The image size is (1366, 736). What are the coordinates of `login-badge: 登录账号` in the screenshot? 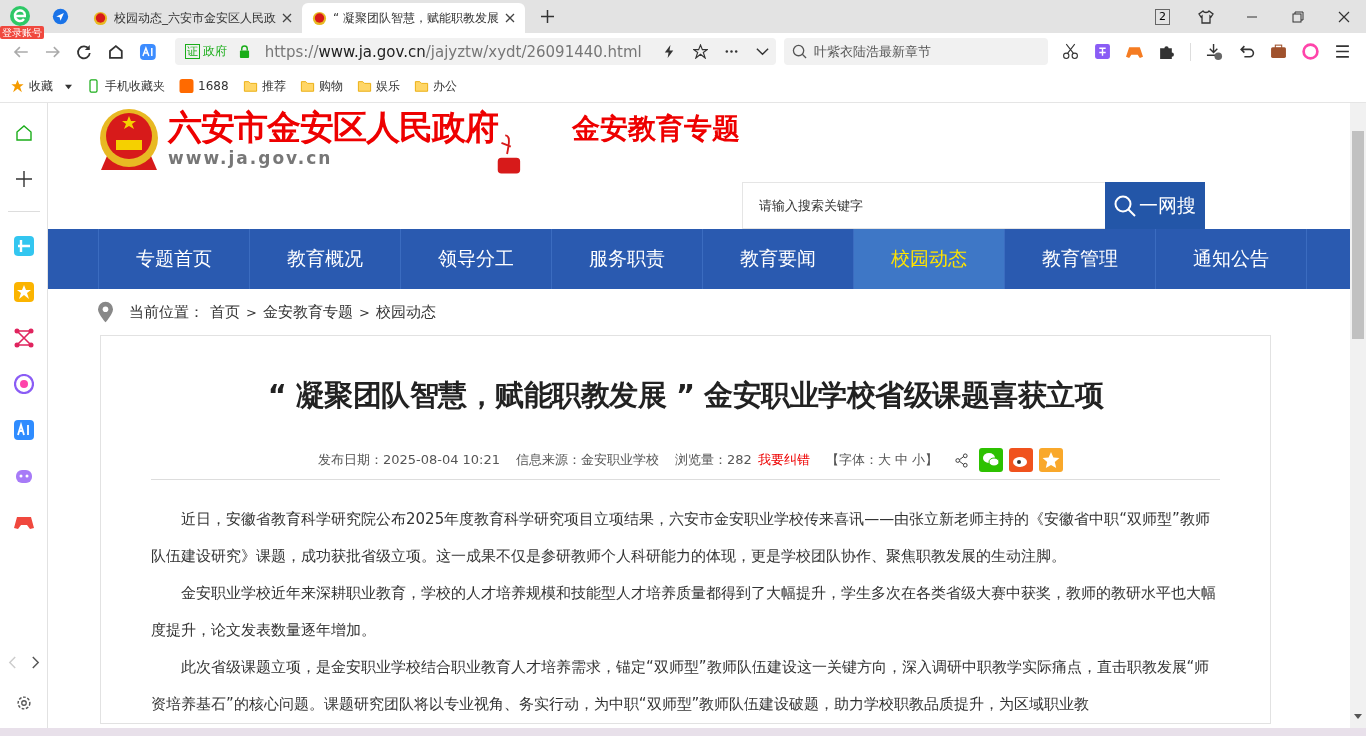 It's located at (22, 32).